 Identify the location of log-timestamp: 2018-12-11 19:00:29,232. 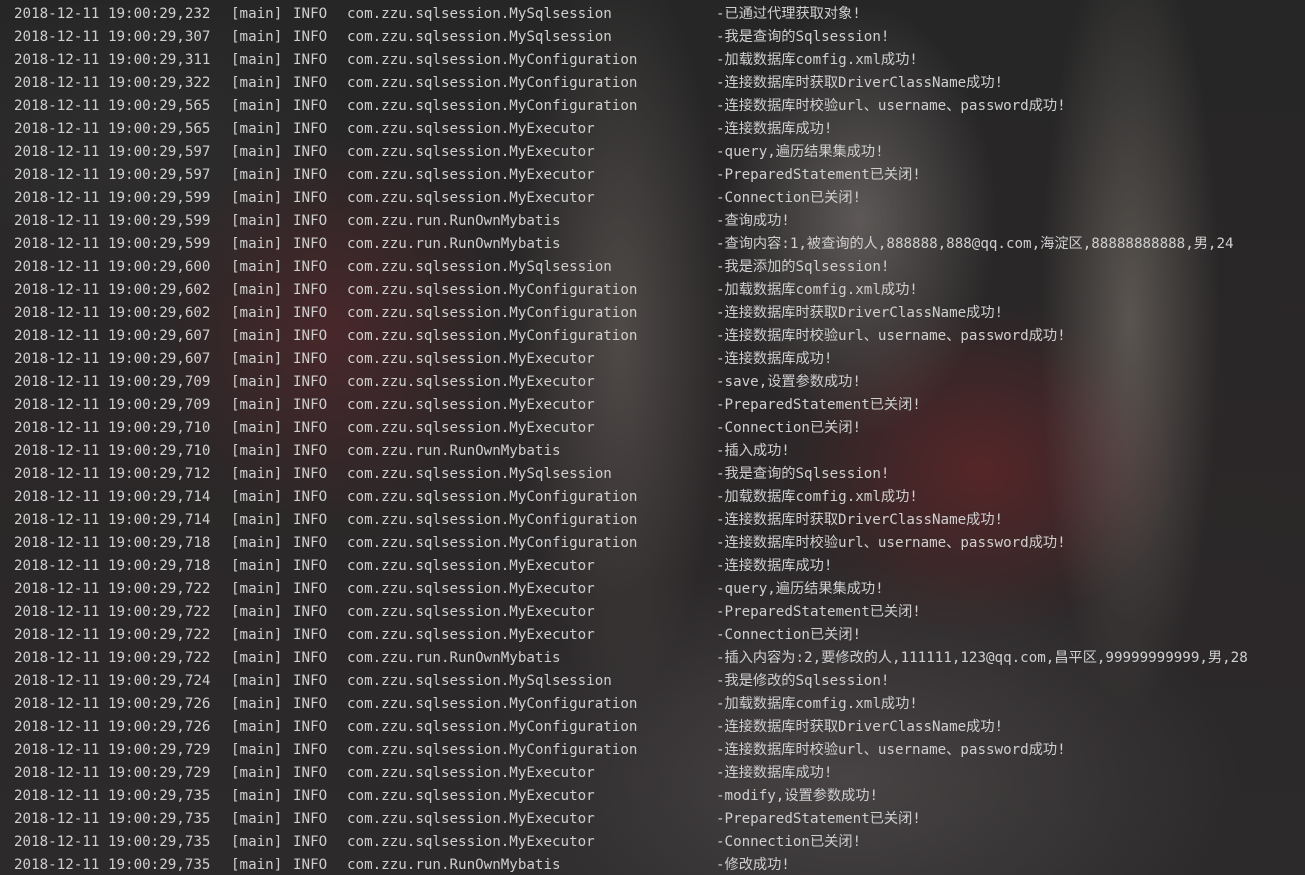
(112, 14).